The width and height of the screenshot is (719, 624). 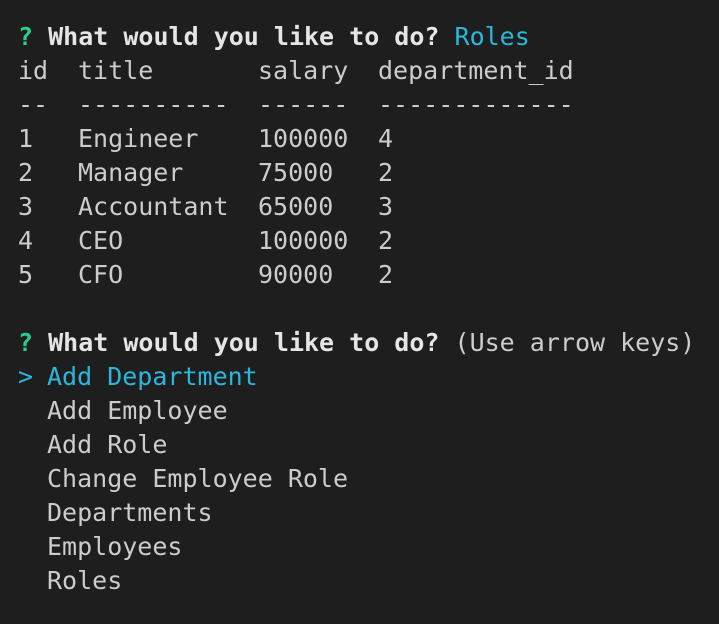 I want to click on menu-item-label: Roles, so click(x=85, y=580).